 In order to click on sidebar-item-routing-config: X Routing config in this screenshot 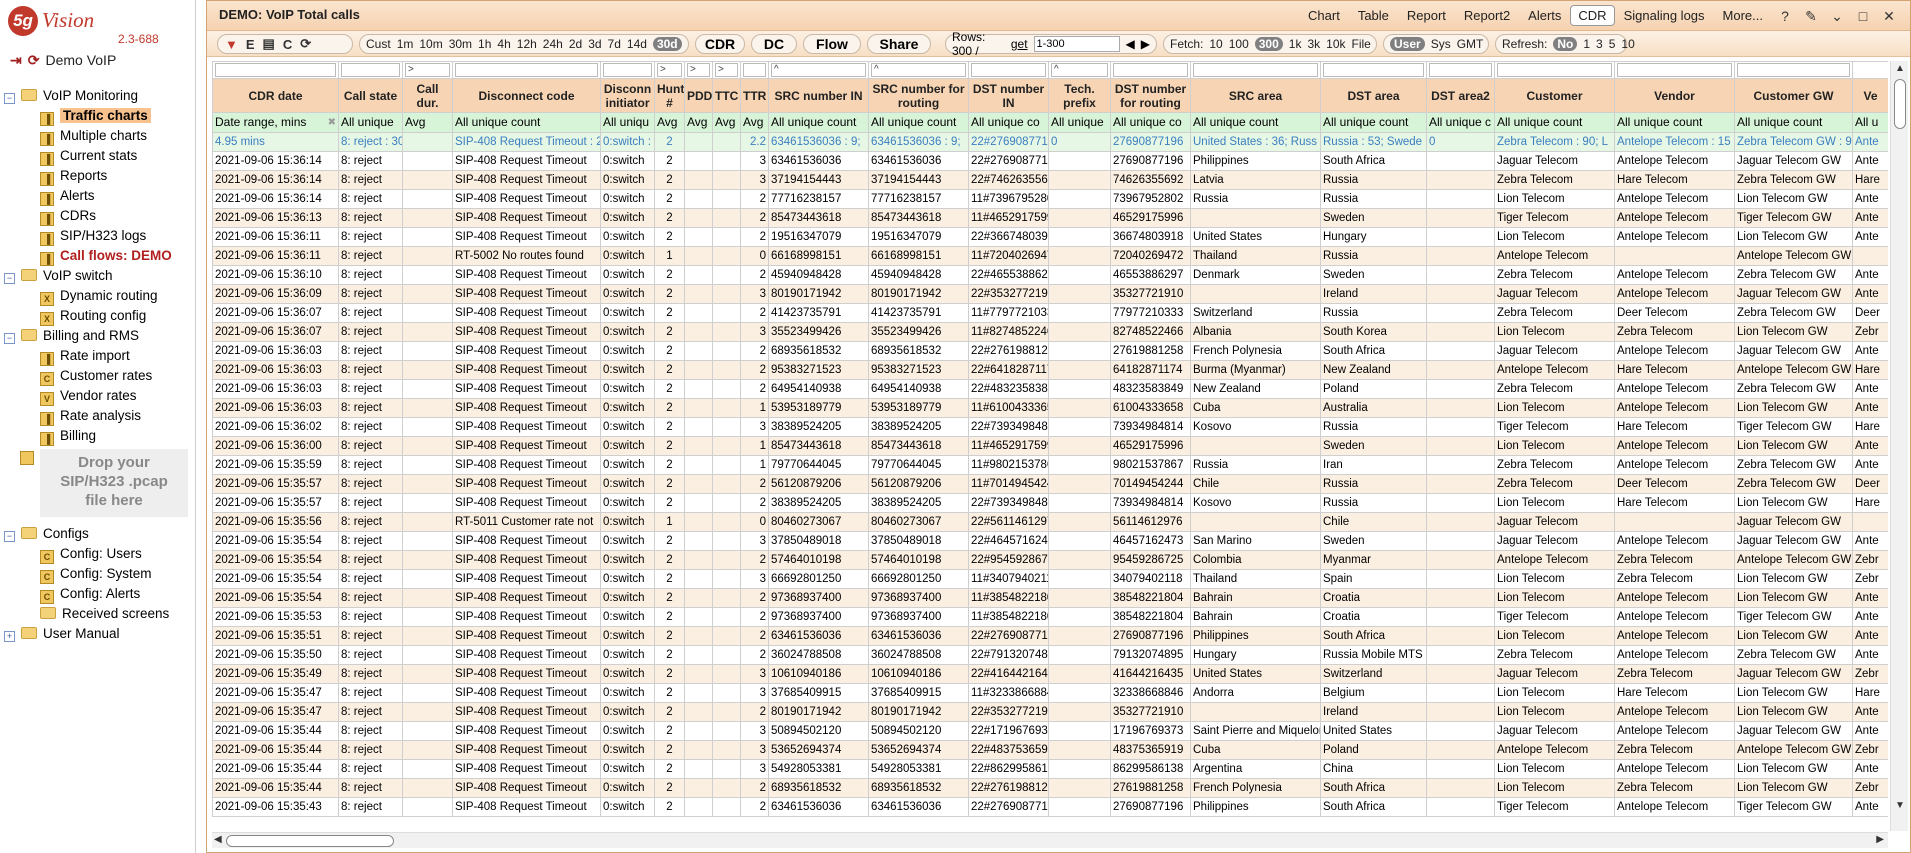, I will do `click(97, 316)`.